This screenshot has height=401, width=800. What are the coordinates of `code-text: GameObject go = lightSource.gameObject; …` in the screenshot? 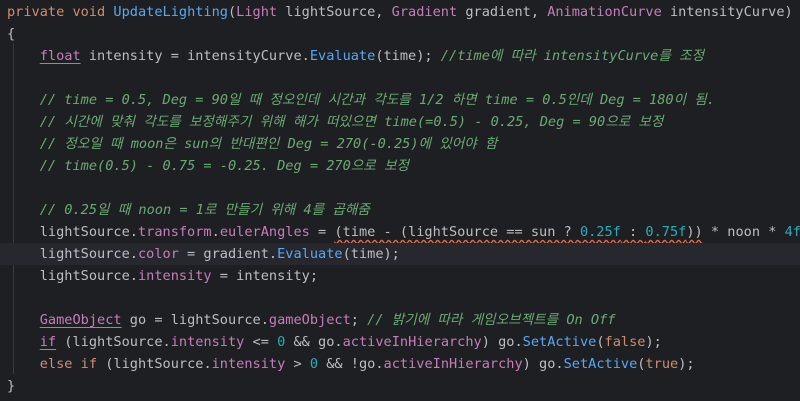 It's located at (311, 320).